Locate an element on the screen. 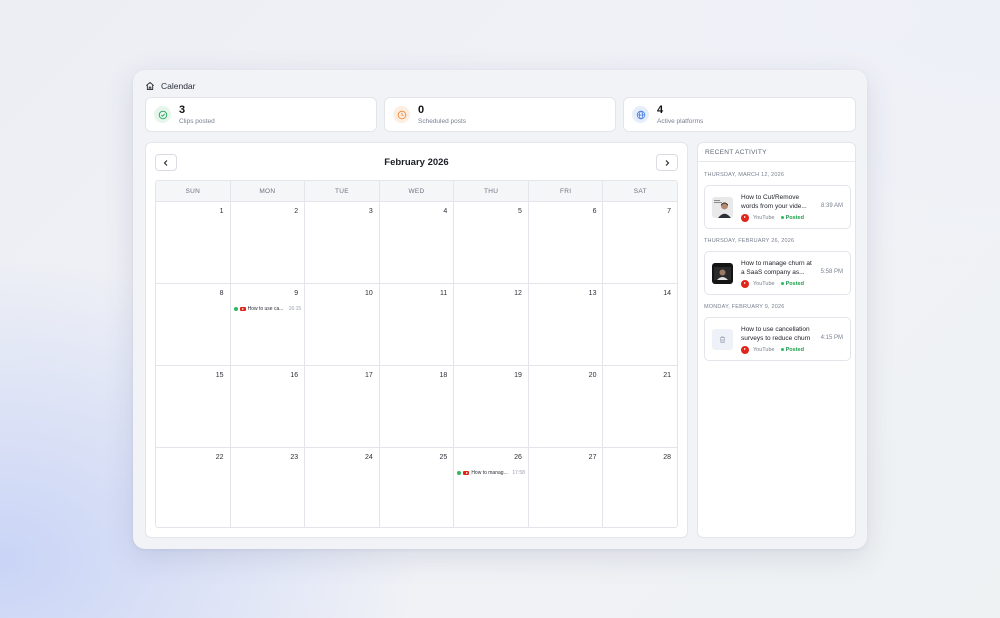 The width and height of the screenshot is (1000, 618). calendar-day: 18 is located at coordinates (417, 406).